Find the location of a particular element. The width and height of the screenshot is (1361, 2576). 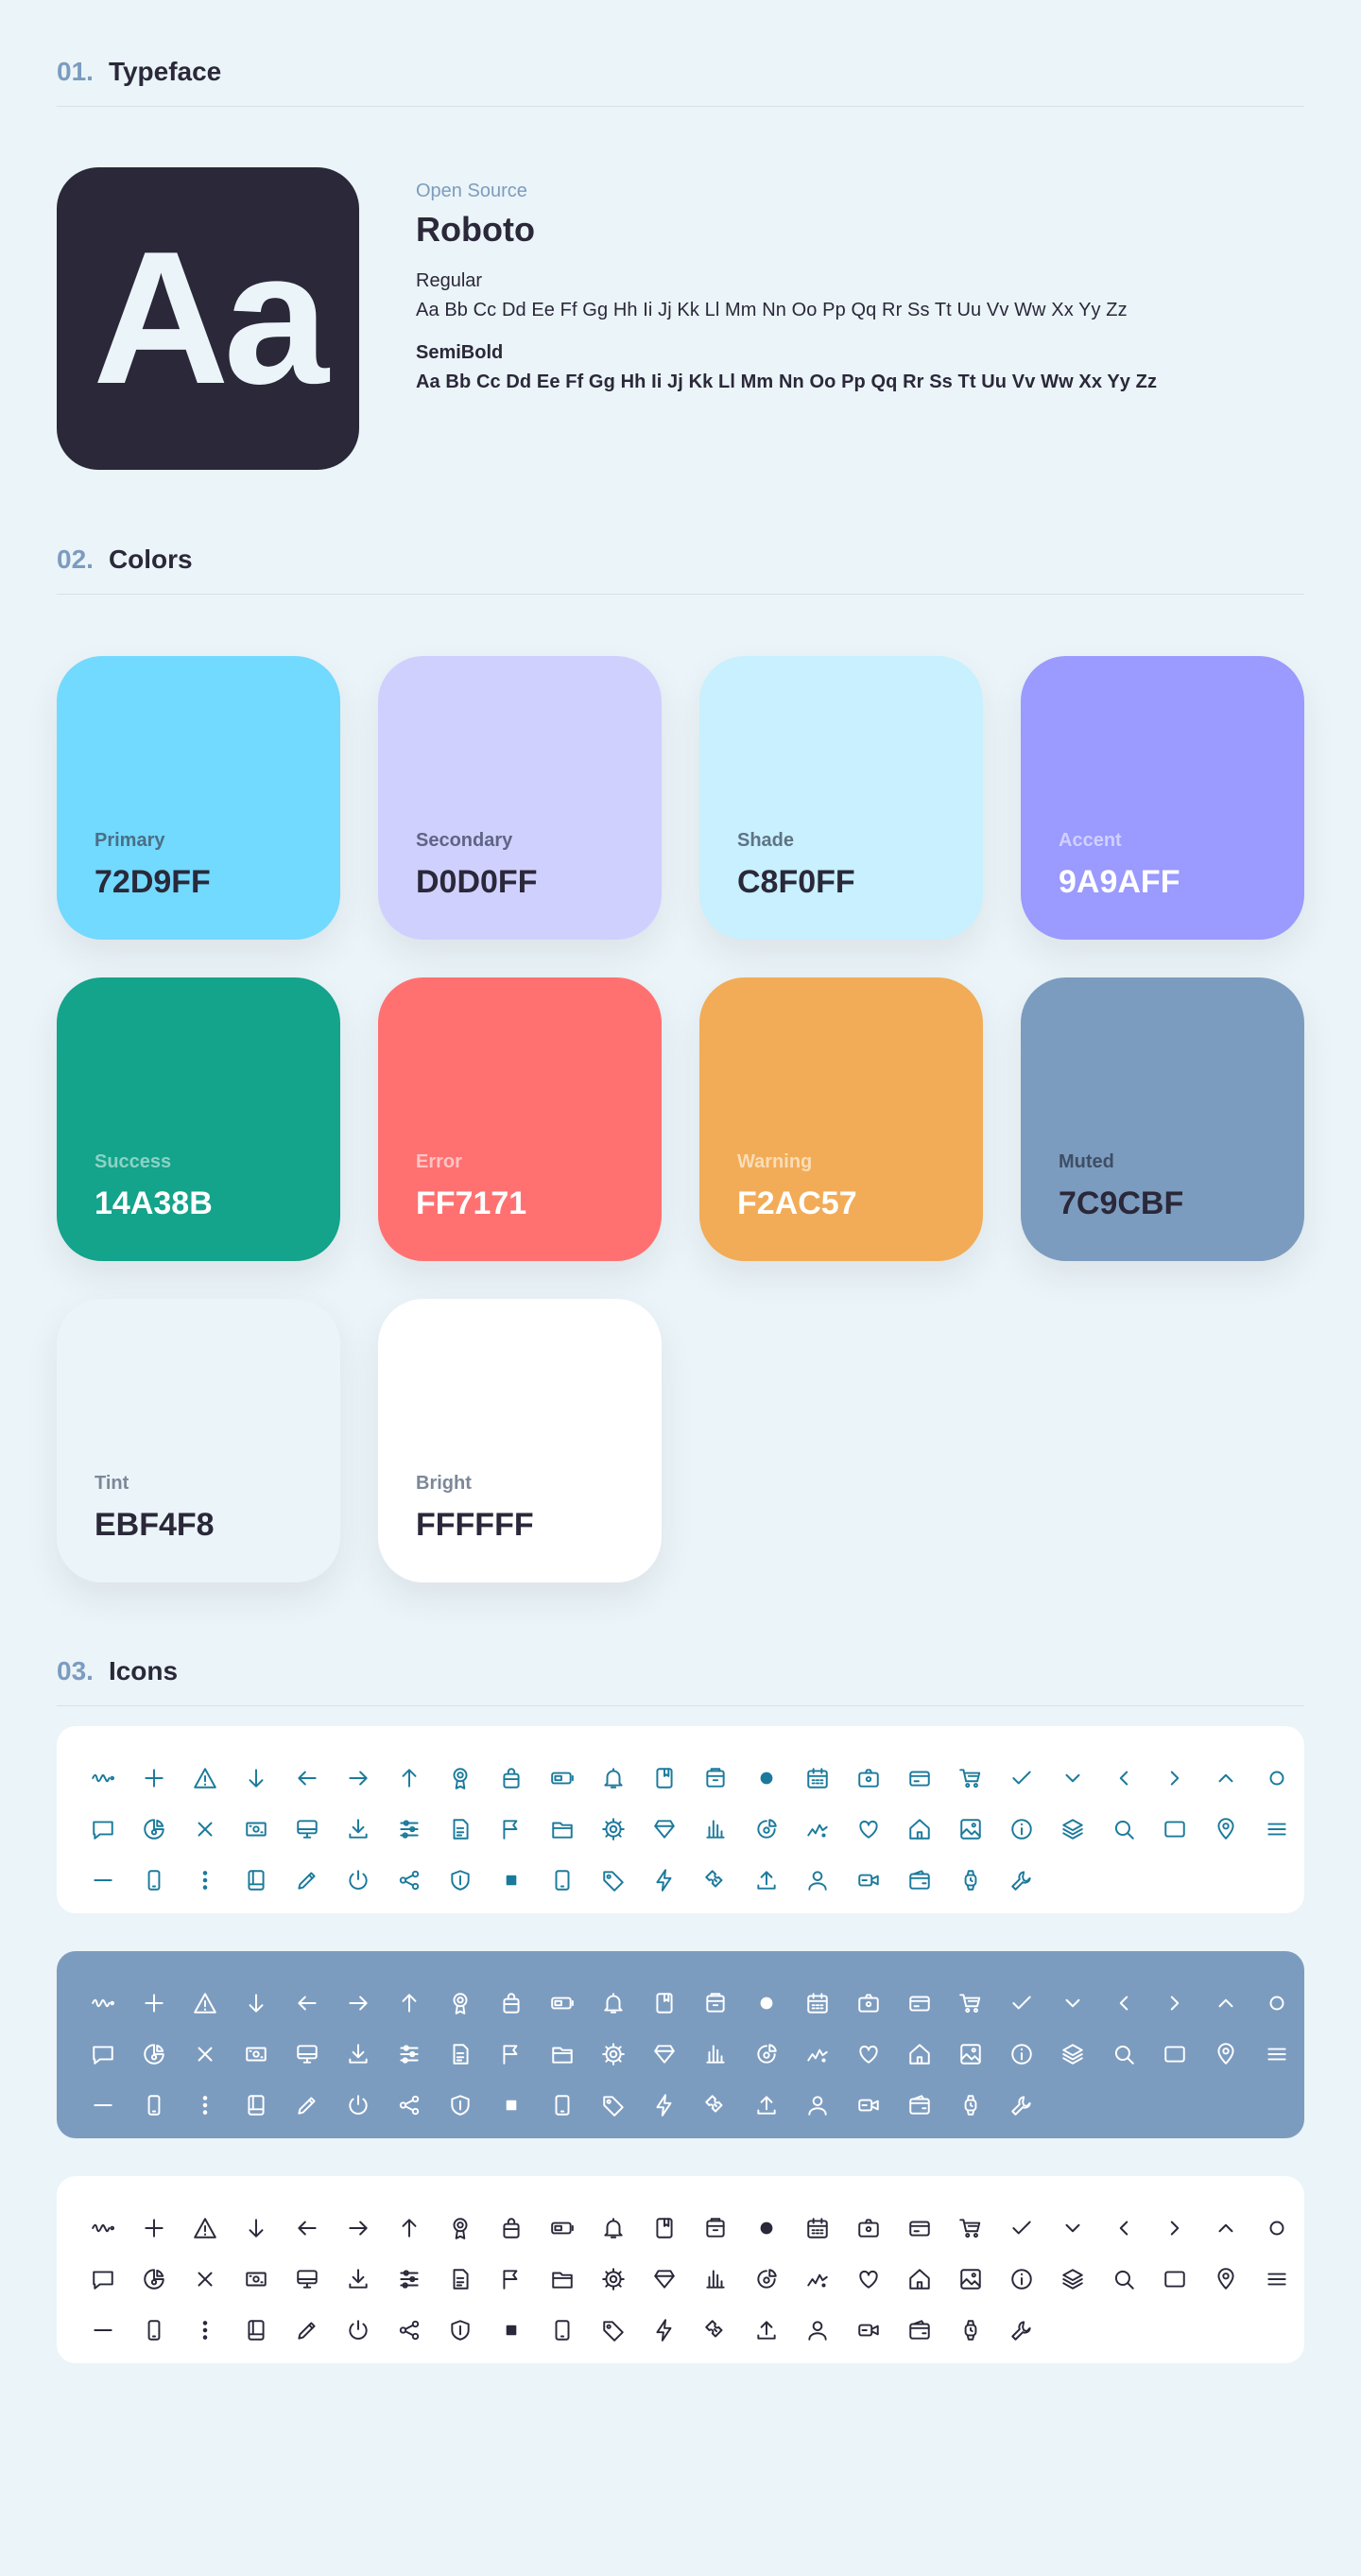

power-icon is located at coordinates (358, 2330).